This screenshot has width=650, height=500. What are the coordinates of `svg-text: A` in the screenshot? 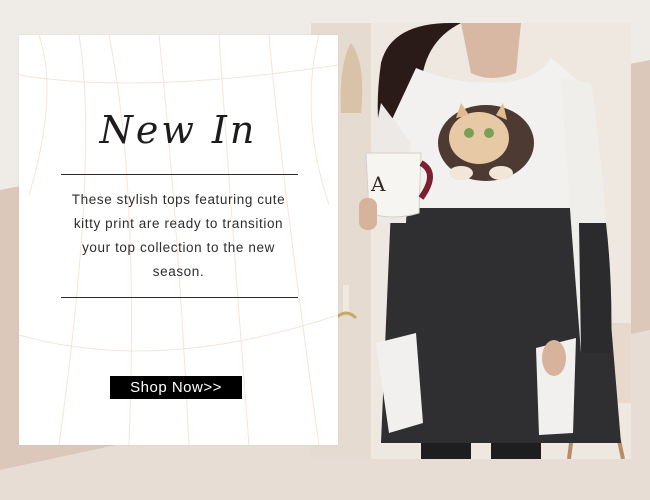 It's located at (378, 184).